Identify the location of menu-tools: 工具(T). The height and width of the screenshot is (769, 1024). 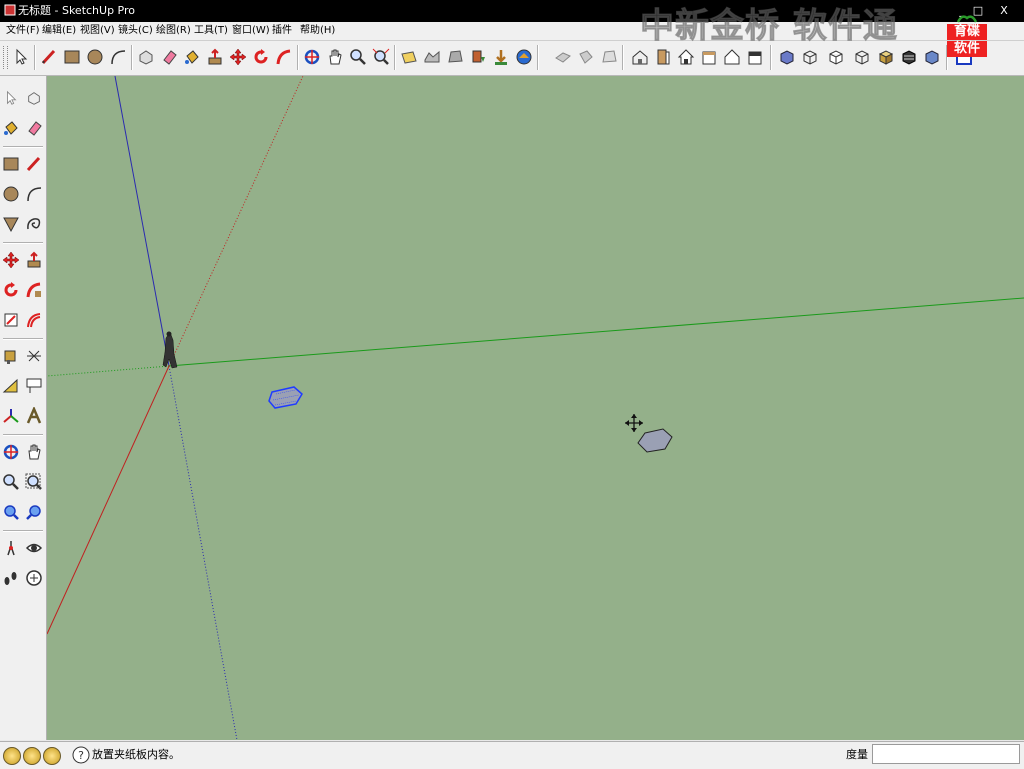
(211, 31).